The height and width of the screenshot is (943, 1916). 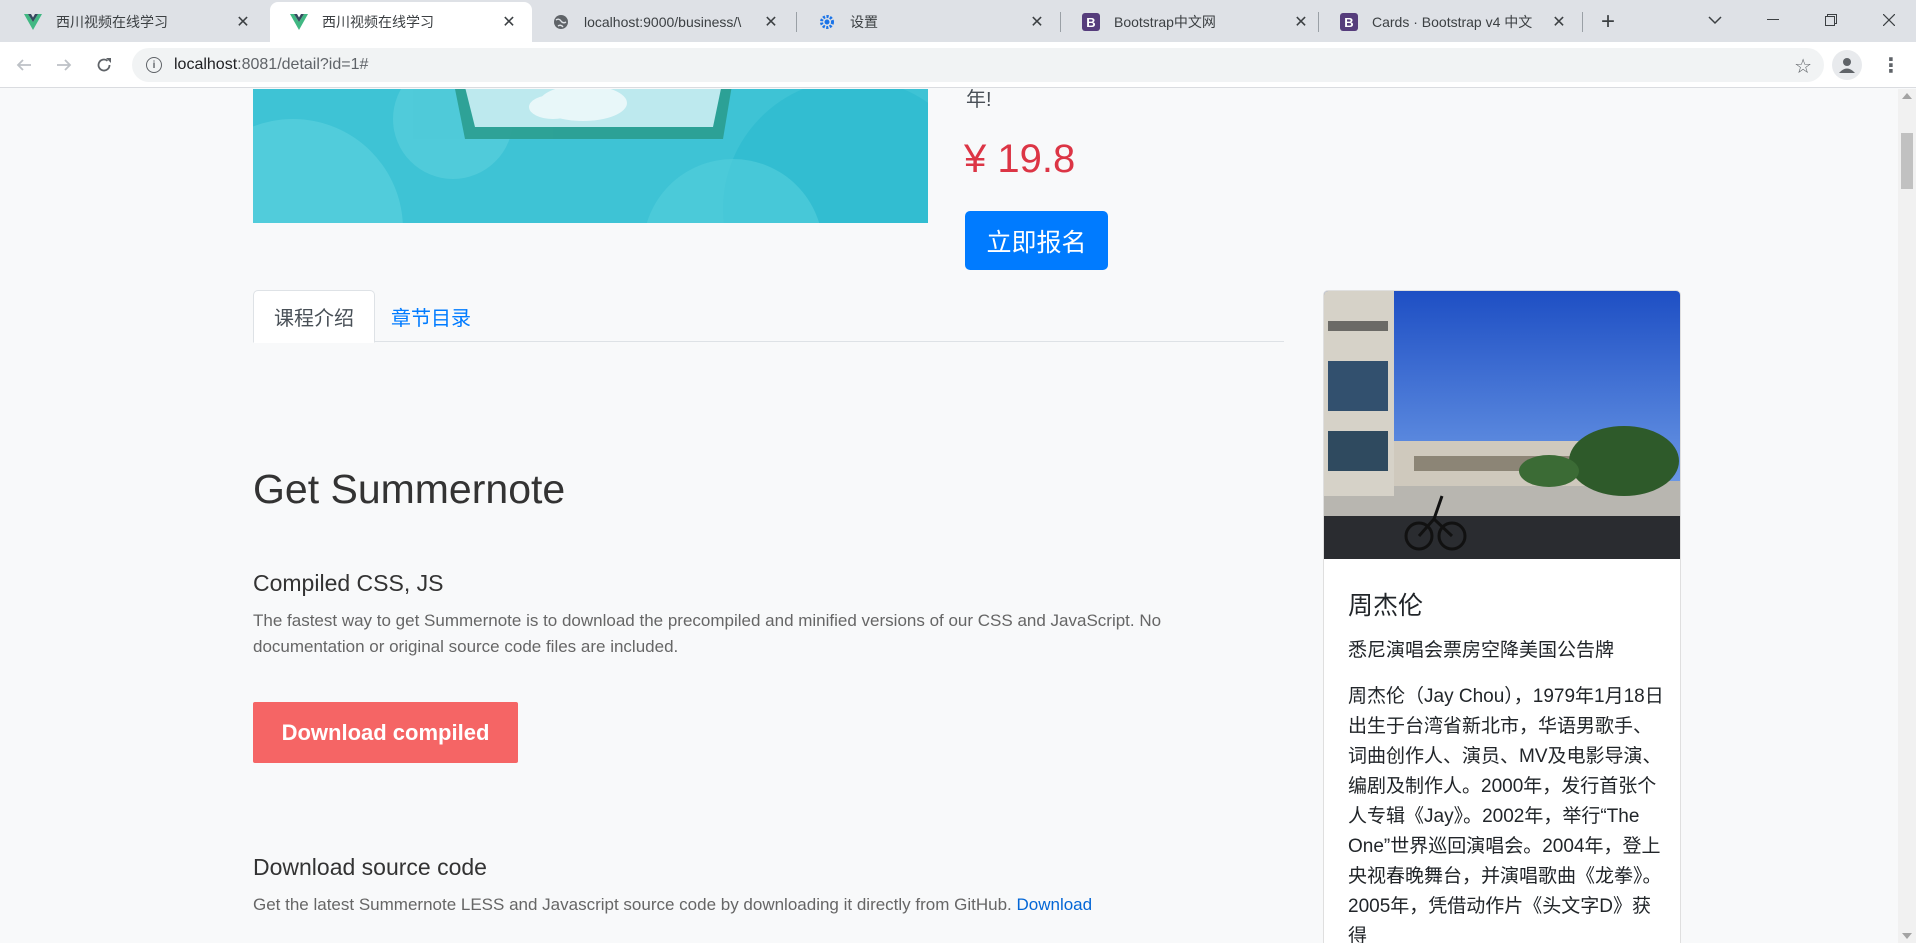 I want to click on menu-kebab-icon: ⋮, so click(x=1891, y=65).